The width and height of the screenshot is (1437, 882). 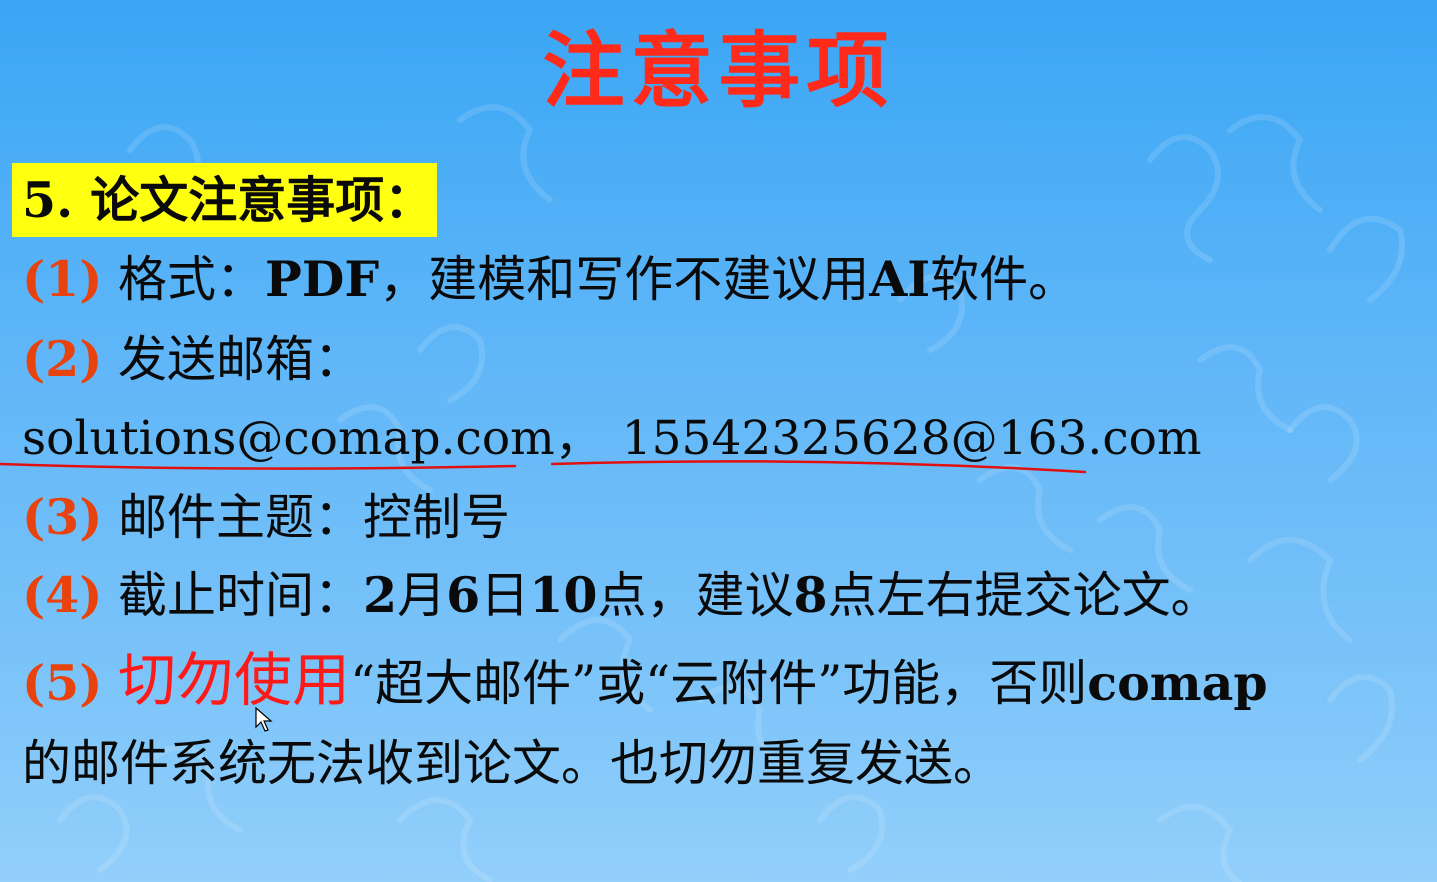 I want to click on item-4-day: 6, so click(x=463, y=595).